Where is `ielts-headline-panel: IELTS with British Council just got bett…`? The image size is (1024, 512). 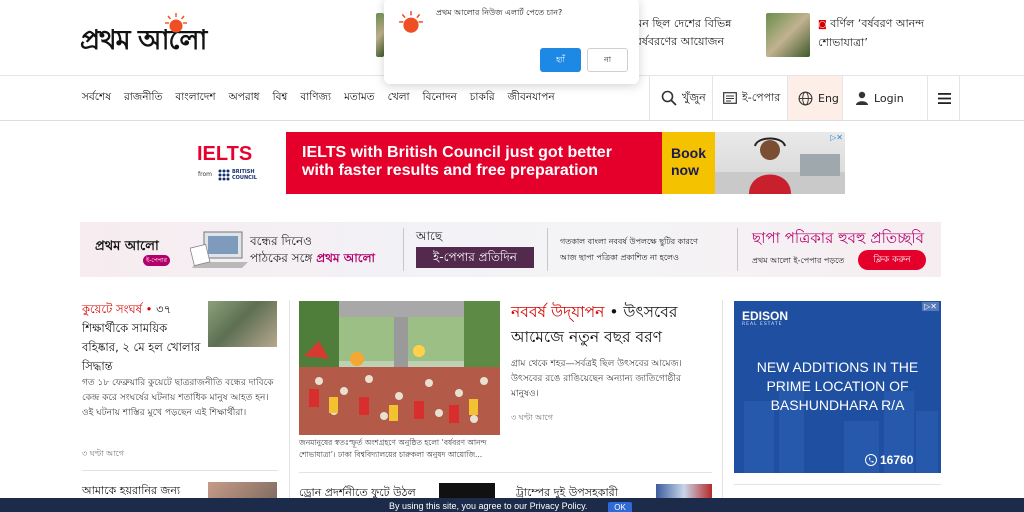 ielts-headline-panel: IELTS with British Council just got bett… is located at coordinates (474, 163).